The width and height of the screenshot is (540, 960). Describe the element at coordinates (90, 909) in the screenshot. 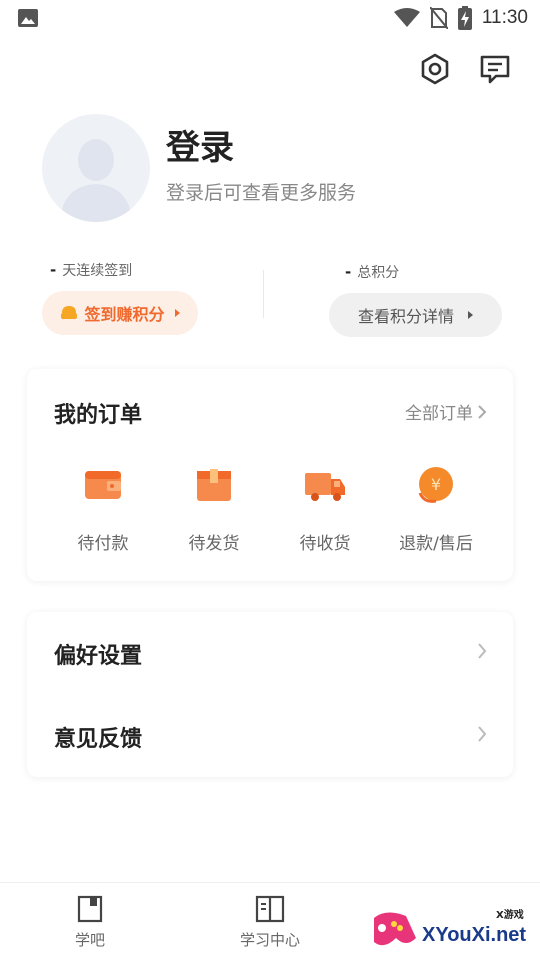

I see `book-icon` at that location.